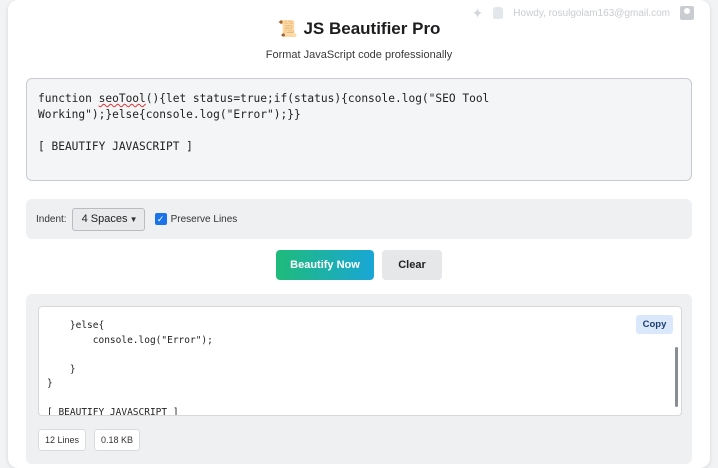 This screenshot has width=718, height=468. I want to click on chevron-down-icon: ▼, so click(133, 219).